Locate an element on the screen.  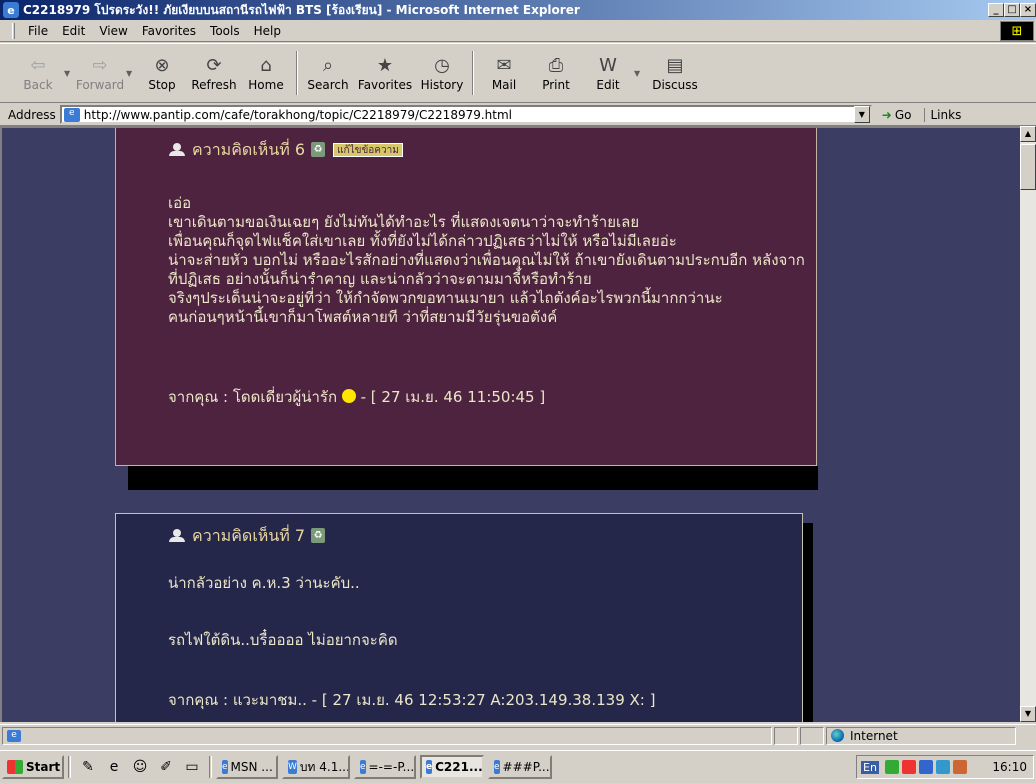
toolbar-separator is located at coordinates (297, 73).